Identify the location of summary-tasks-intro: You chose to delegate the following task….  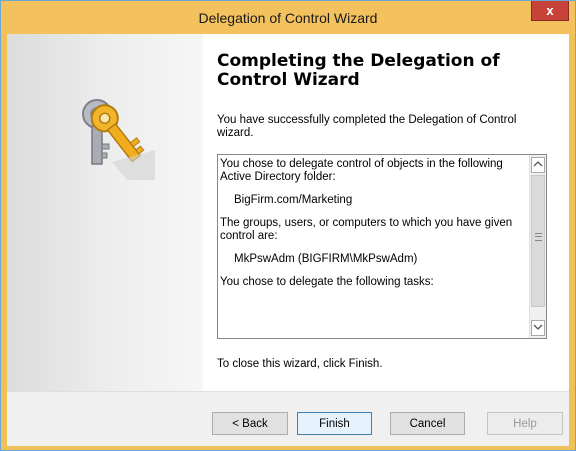
(327, 282).